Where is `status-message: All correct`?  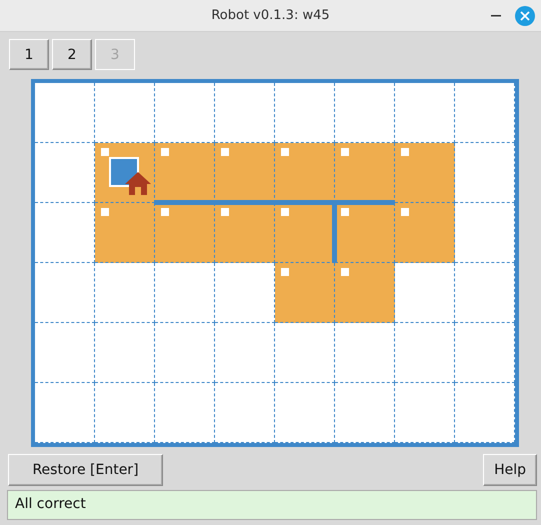
status-message: All correct is located at coordinates (272, 505).